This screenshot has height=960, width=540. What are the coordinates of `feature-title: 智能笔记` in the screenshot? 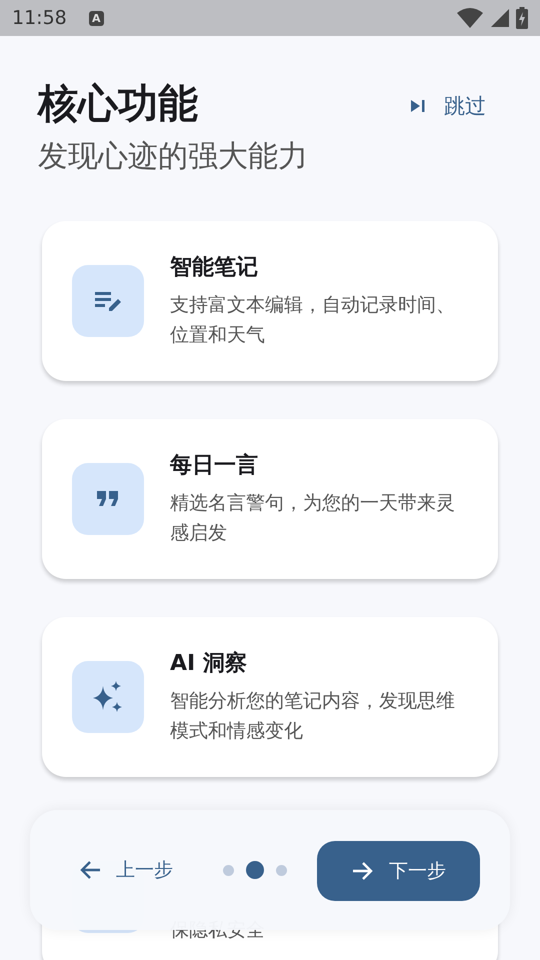 It's located at (214, 268).